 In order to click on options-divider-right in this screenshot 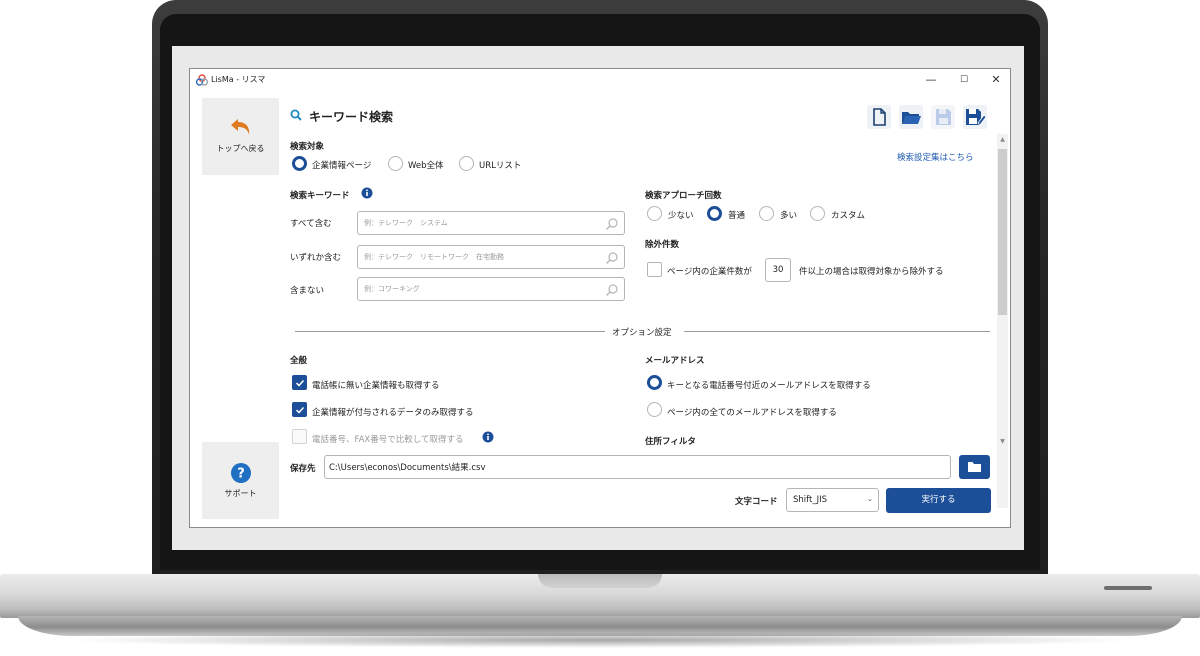, I will do `click(837, 331)`.